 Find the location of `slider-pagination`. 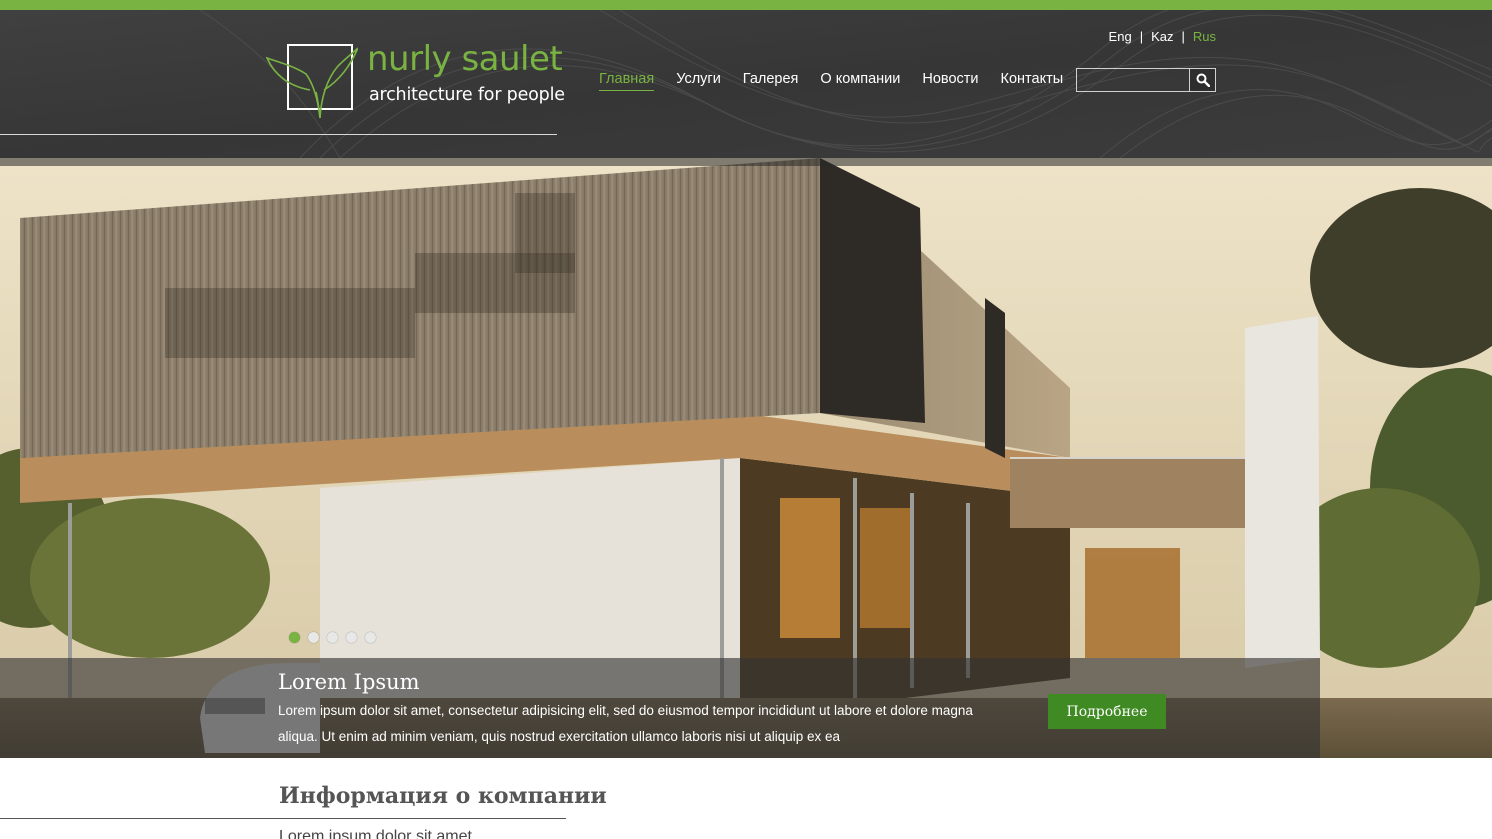

slider-pagination is located at coordinates (332, 637).